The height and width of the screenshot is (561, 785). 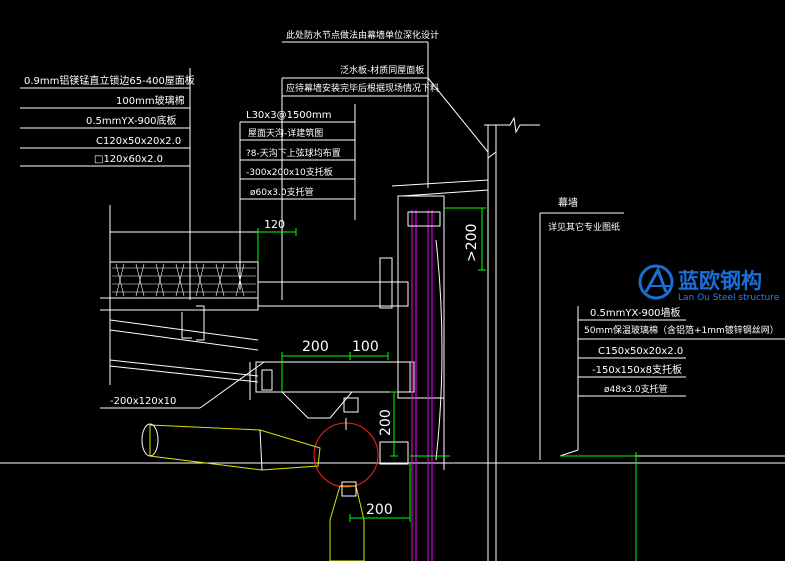 What do you see at coordinates (472, 243) in the screenshot?
I see `dim-200-vert-upper-text: >200` at bounding box center [472, 243].